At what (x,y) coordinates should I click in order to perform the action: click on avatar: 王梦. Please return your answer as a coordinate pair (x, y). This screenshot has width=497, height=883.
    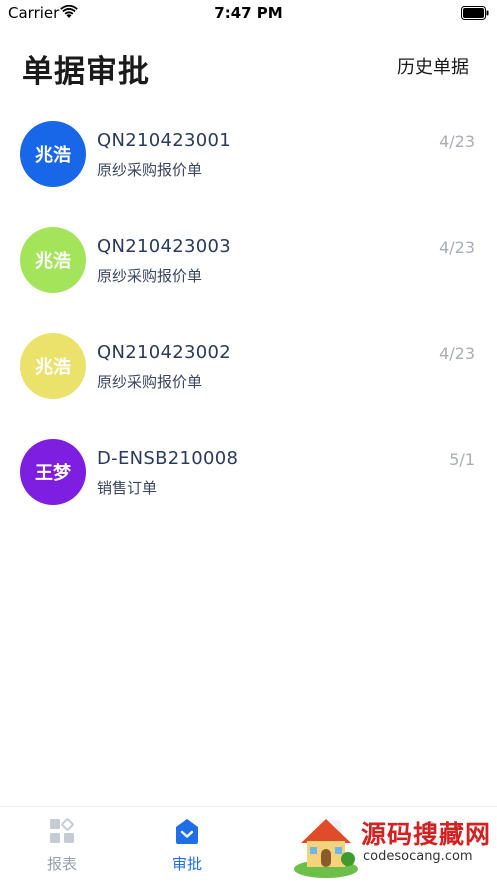
    Looking at the image, I should click on (53, 472).